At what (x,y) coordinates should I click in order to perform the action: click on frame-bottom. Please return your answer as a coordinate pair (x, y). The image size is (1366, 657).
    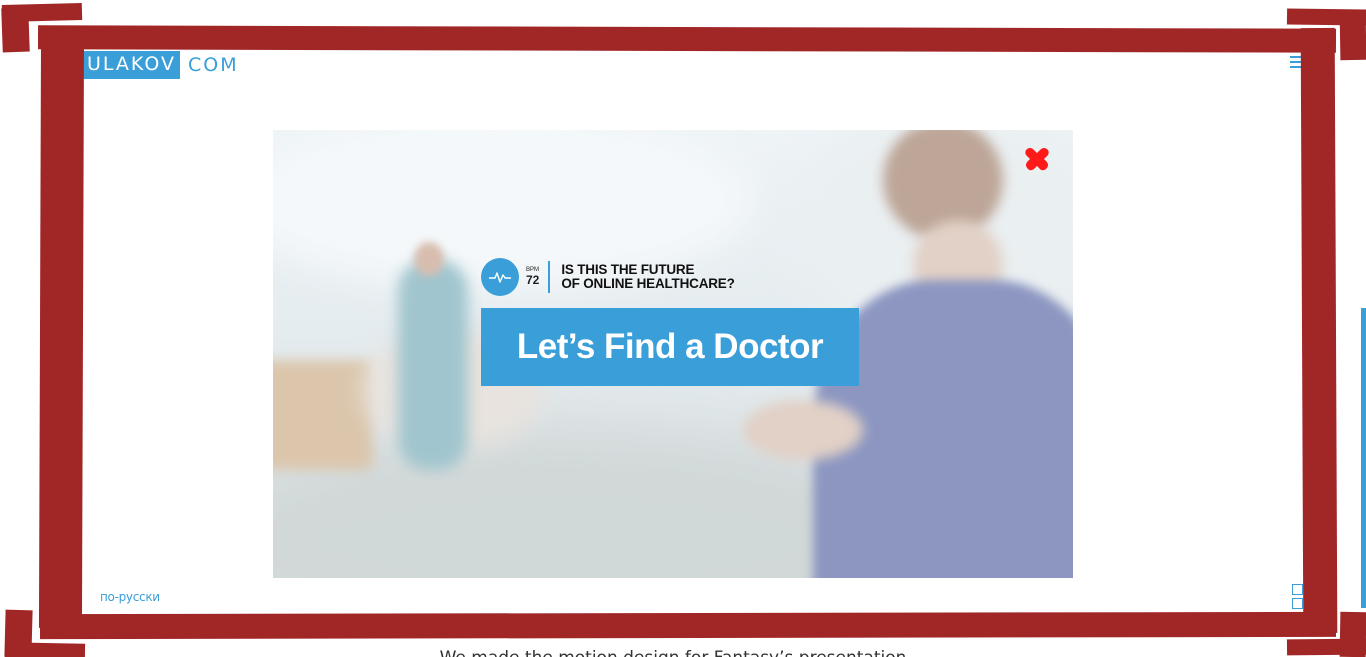
    Looking at the image, I should click on (688, 625).